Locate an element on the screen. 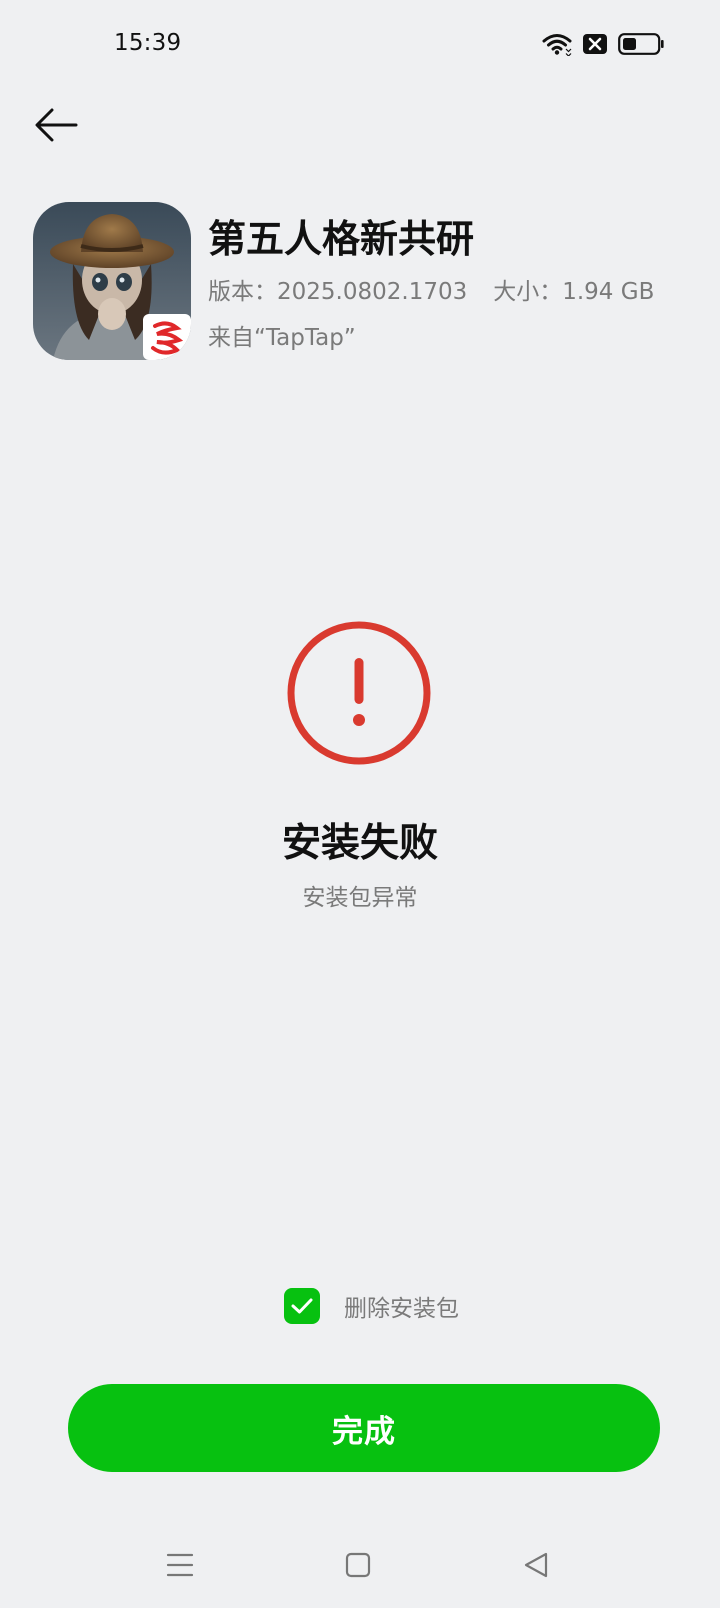 This screenshot has height=1608, width=720. app-size: 大小：1.94 GB is located at coordinates (574, 292).